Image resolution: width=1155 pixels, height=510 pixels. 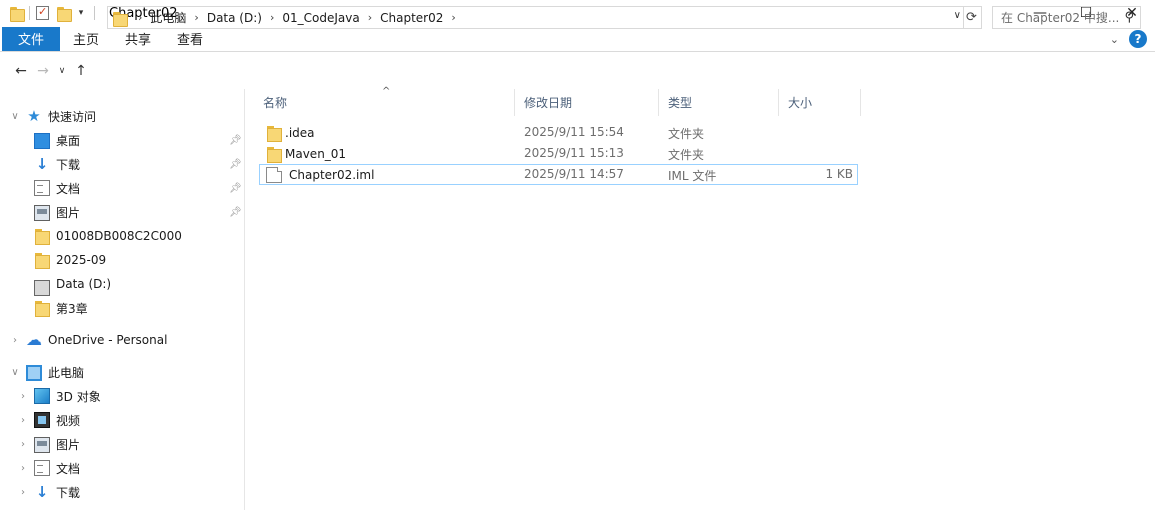 What do you see at coordinates (42, 396) in the screenshot?
I see `3d-objects-icon` at bounding box center [42, 396].